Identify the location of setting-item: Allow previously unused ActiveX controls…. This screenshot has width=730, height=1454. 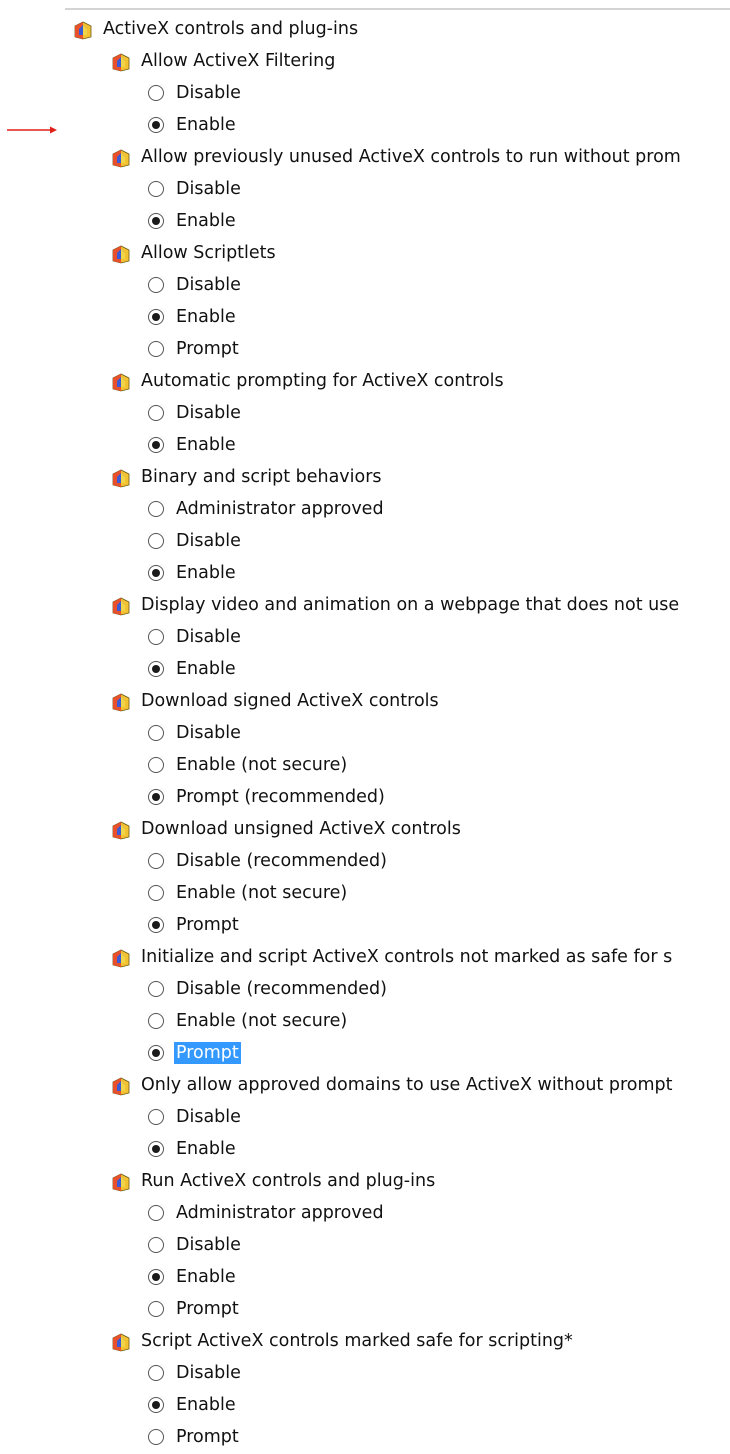
(420, 157).